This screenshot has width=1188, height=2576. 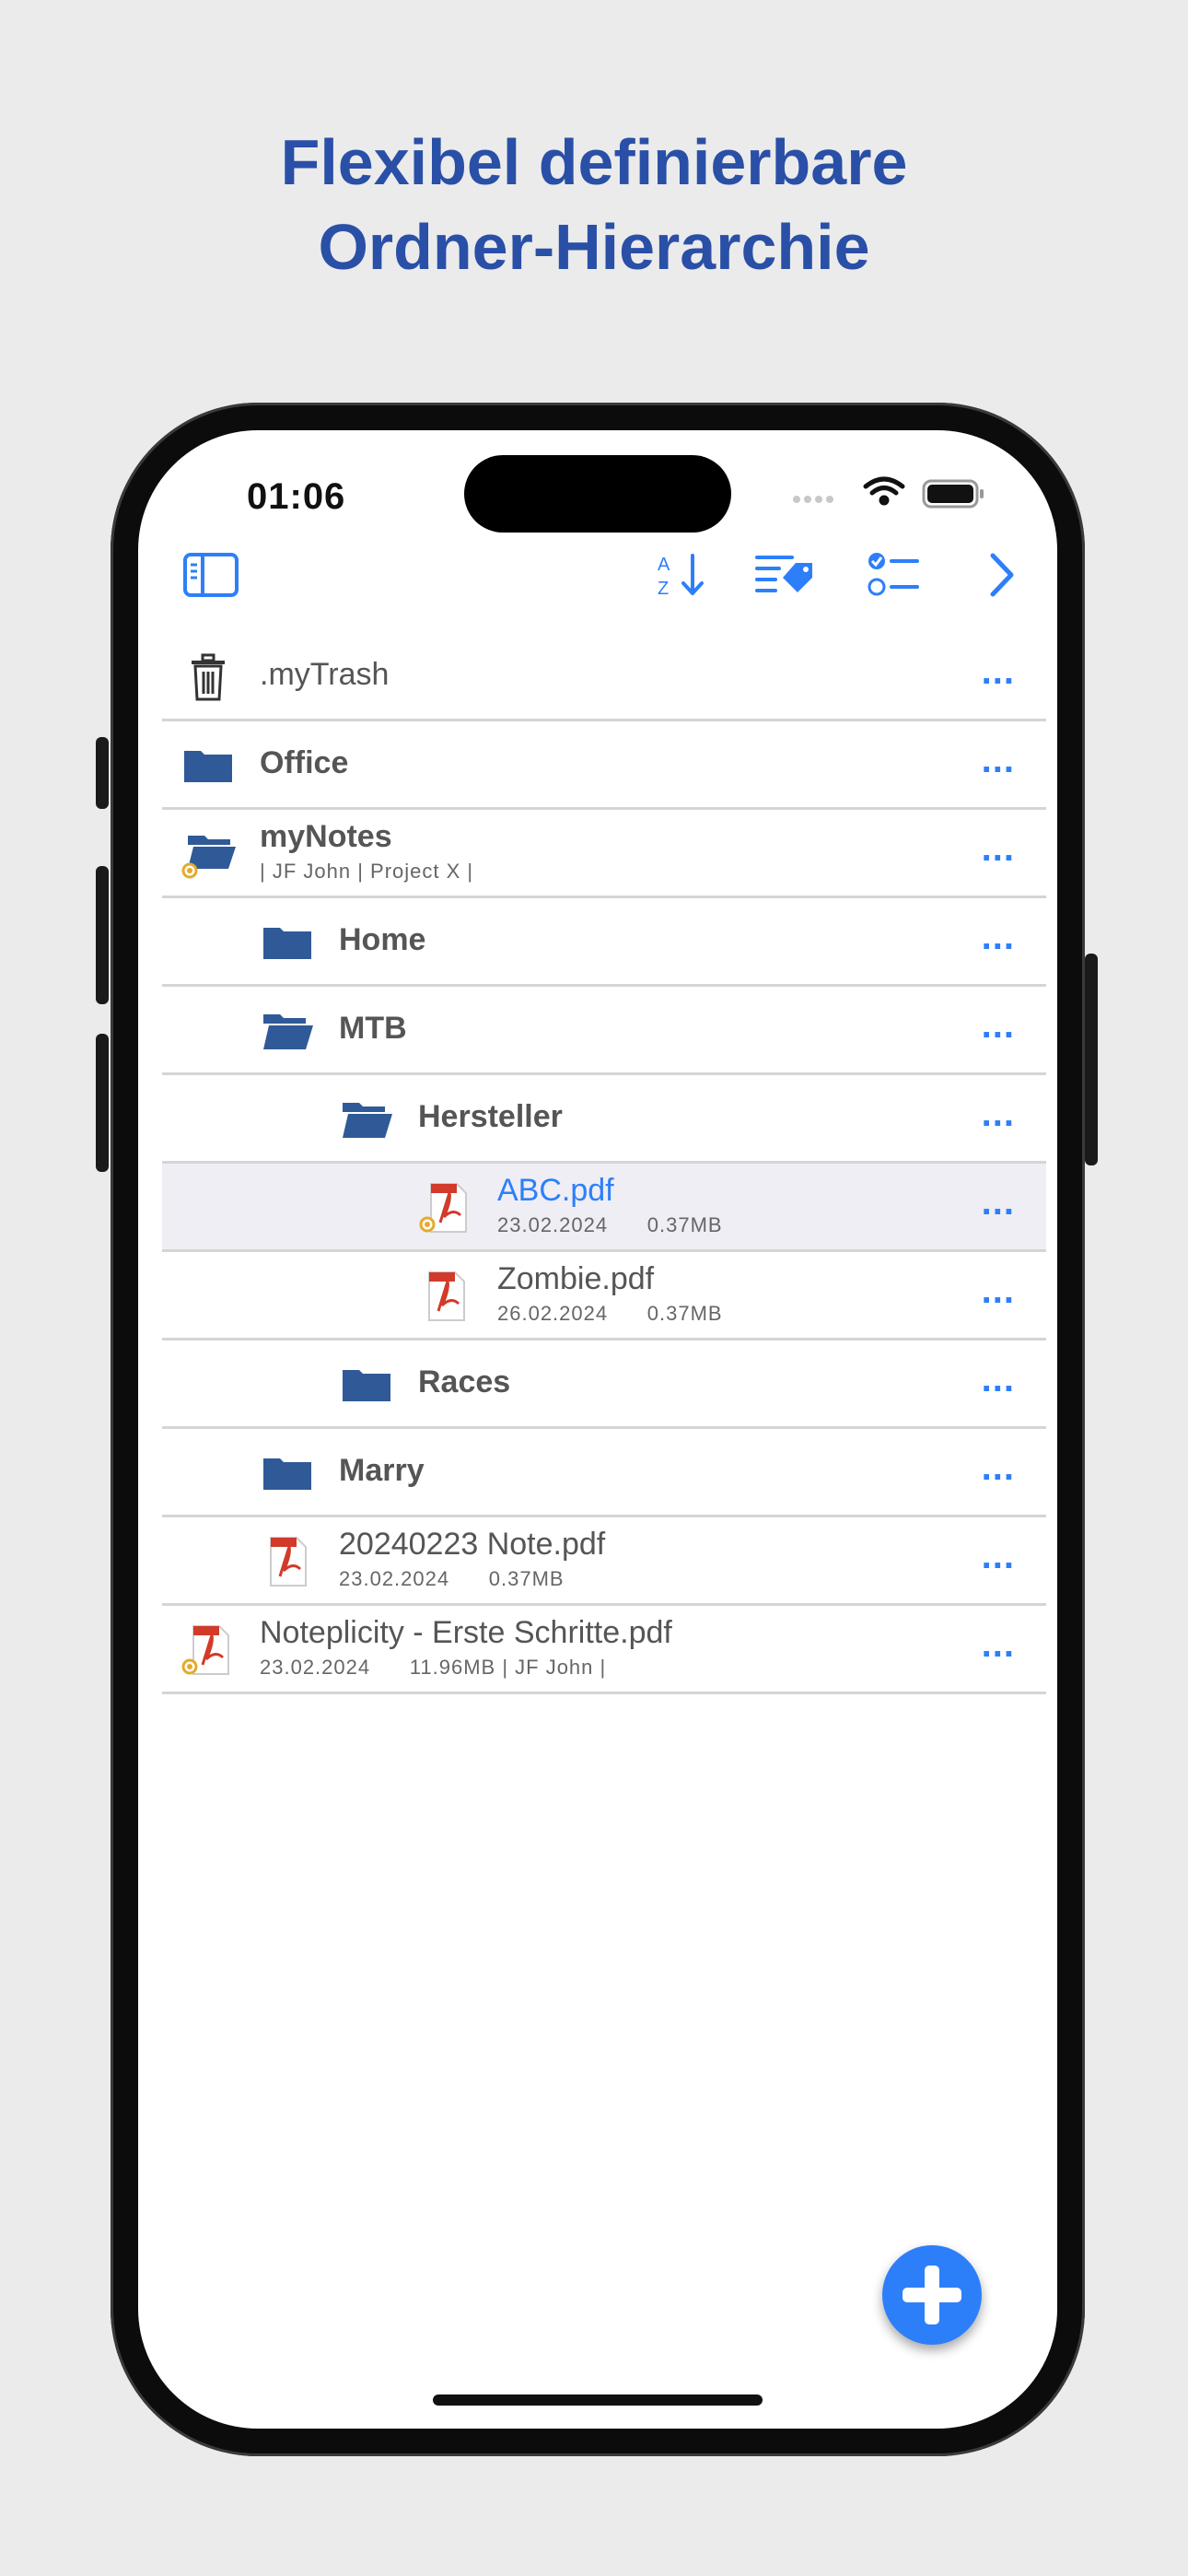 What do you see at coordinates (884, 491) in the screenshot?
I see `wifi-icon` at bounding box center [884, 491].